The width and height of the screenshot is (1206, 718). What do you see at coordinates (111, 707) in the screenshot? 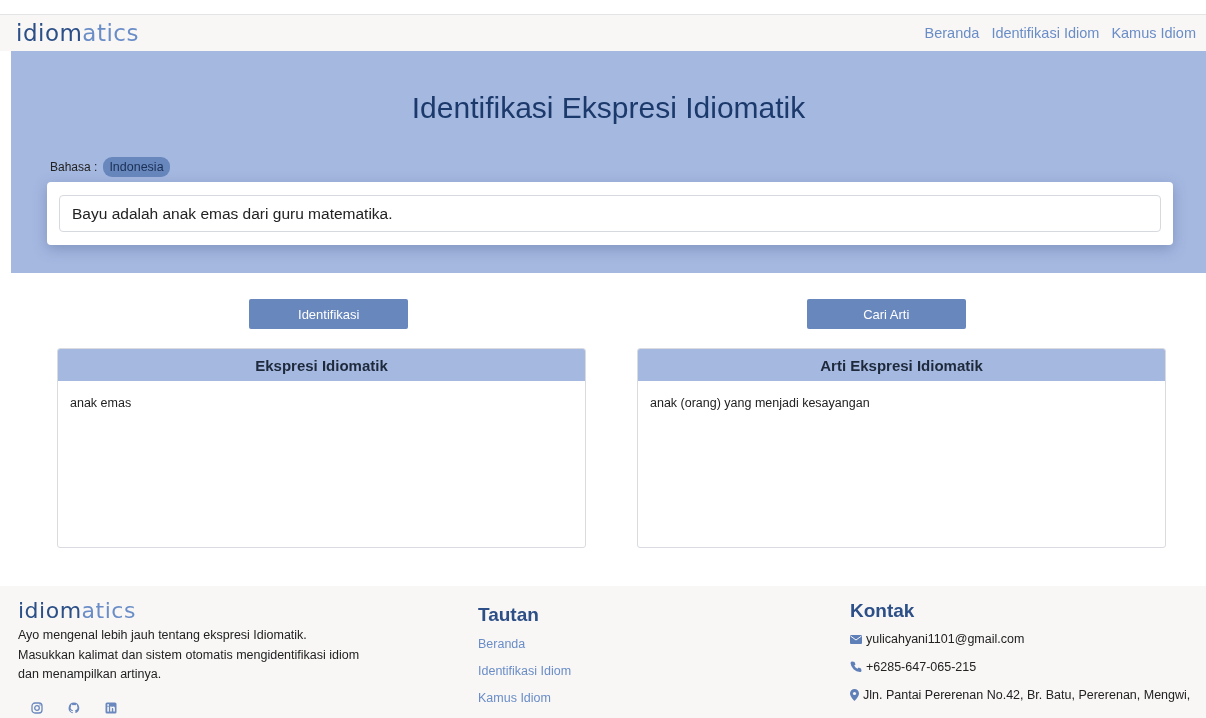
I see `linkedin-icon` at bounding box center [111, 707].